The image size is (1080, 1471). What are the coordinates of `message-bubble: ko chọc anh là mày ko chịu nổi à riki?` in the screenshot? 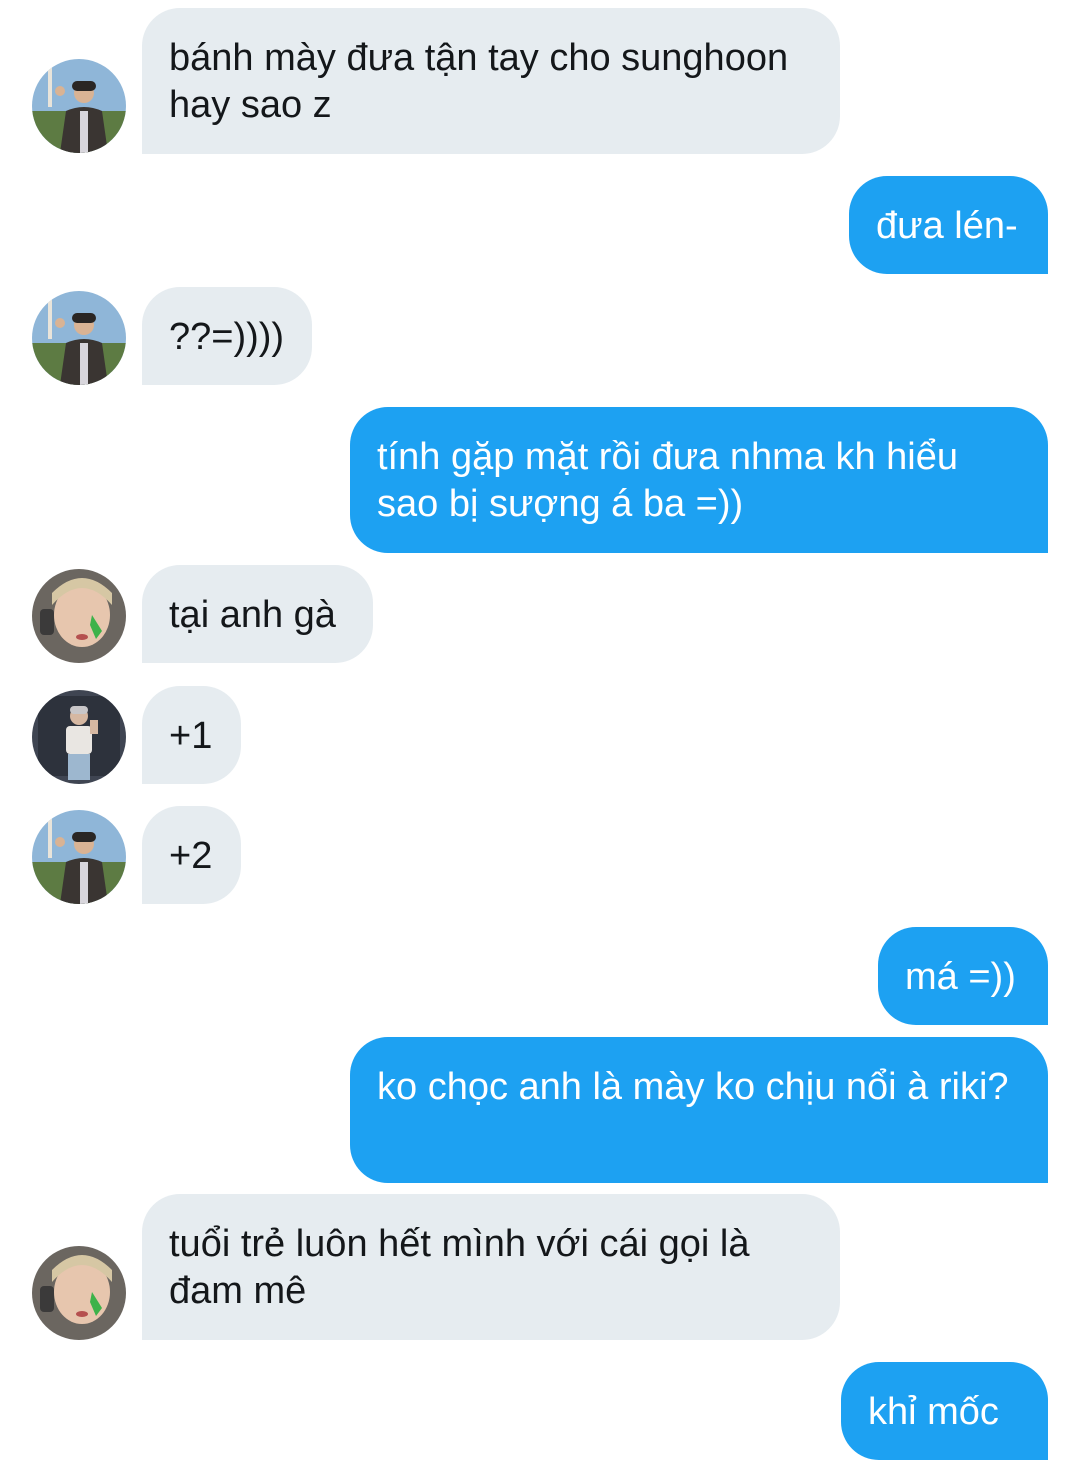 It's located at (699, 1110).